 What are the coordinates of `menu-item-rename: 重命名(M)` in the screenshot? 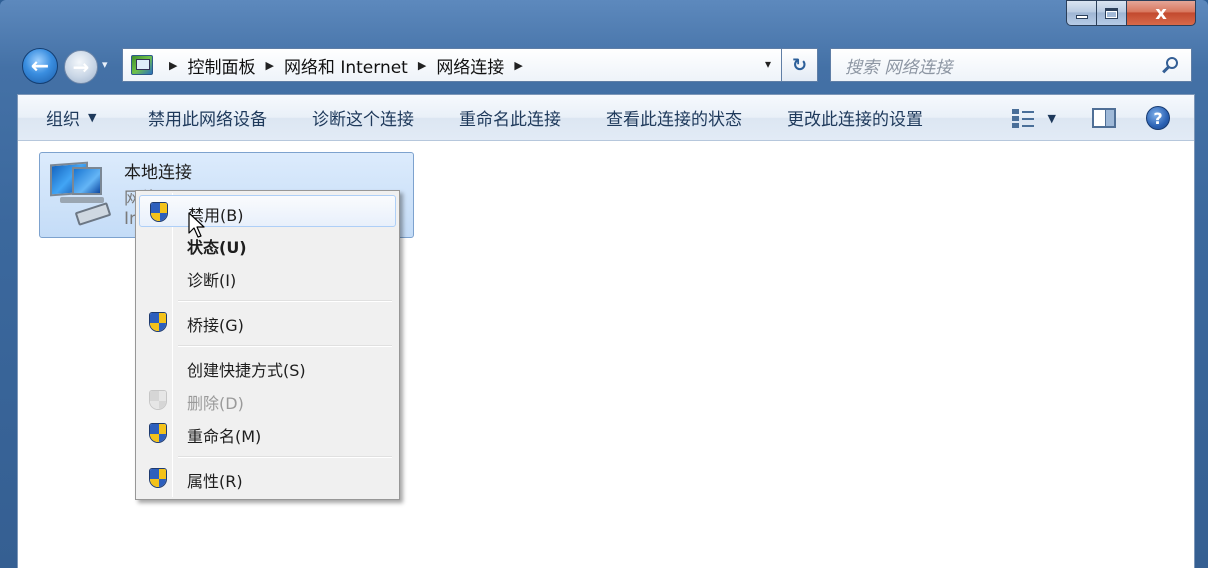 It's located at (267, 433).